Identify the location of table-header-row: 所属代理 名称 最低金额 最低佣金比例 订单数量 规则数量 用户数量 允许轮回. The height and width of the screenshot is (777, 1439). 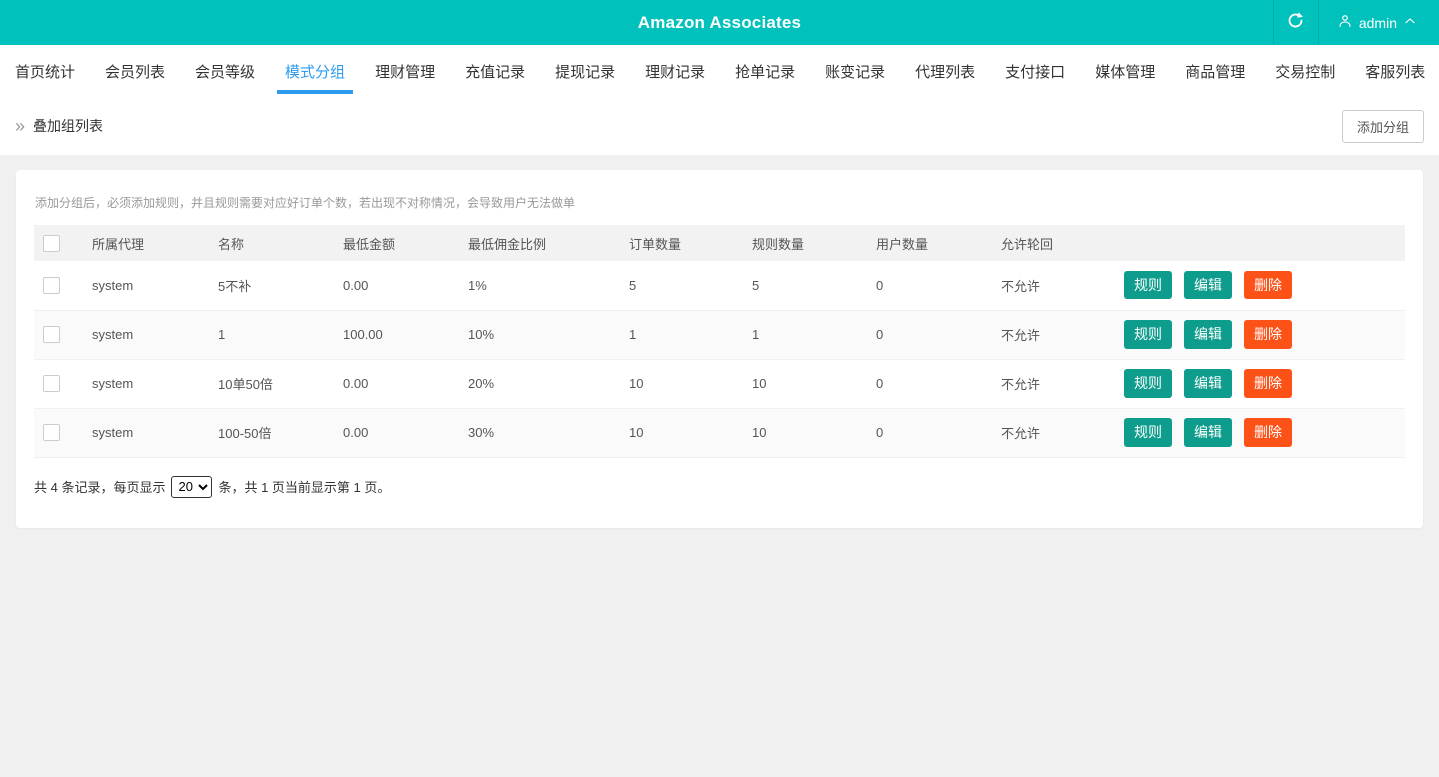
(719, 243).